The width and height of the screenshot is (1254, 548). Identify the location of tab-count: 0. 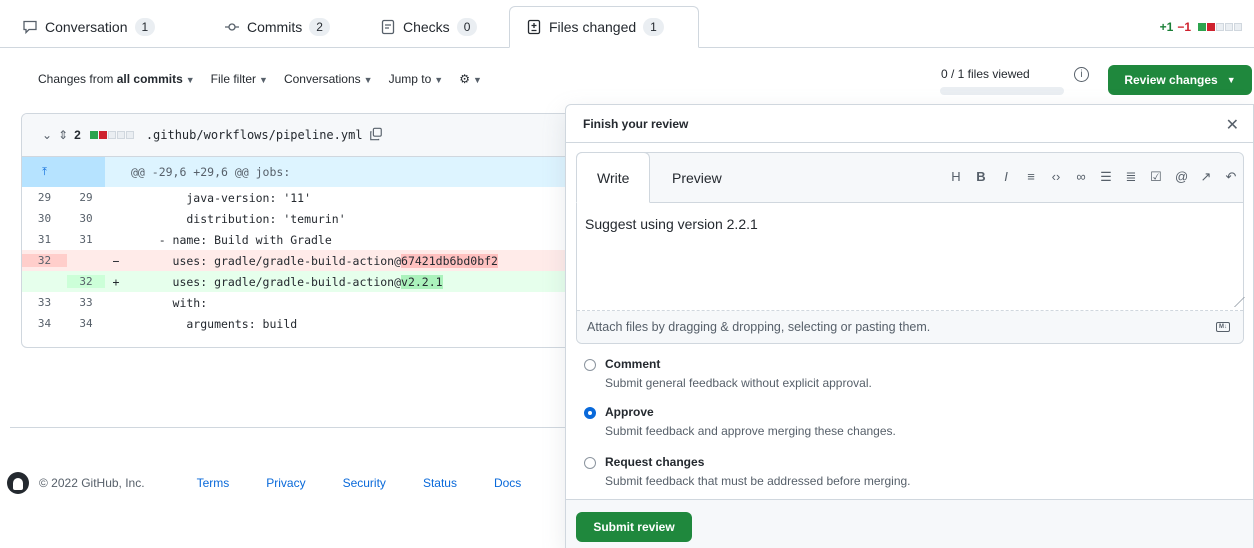
(467, 27).